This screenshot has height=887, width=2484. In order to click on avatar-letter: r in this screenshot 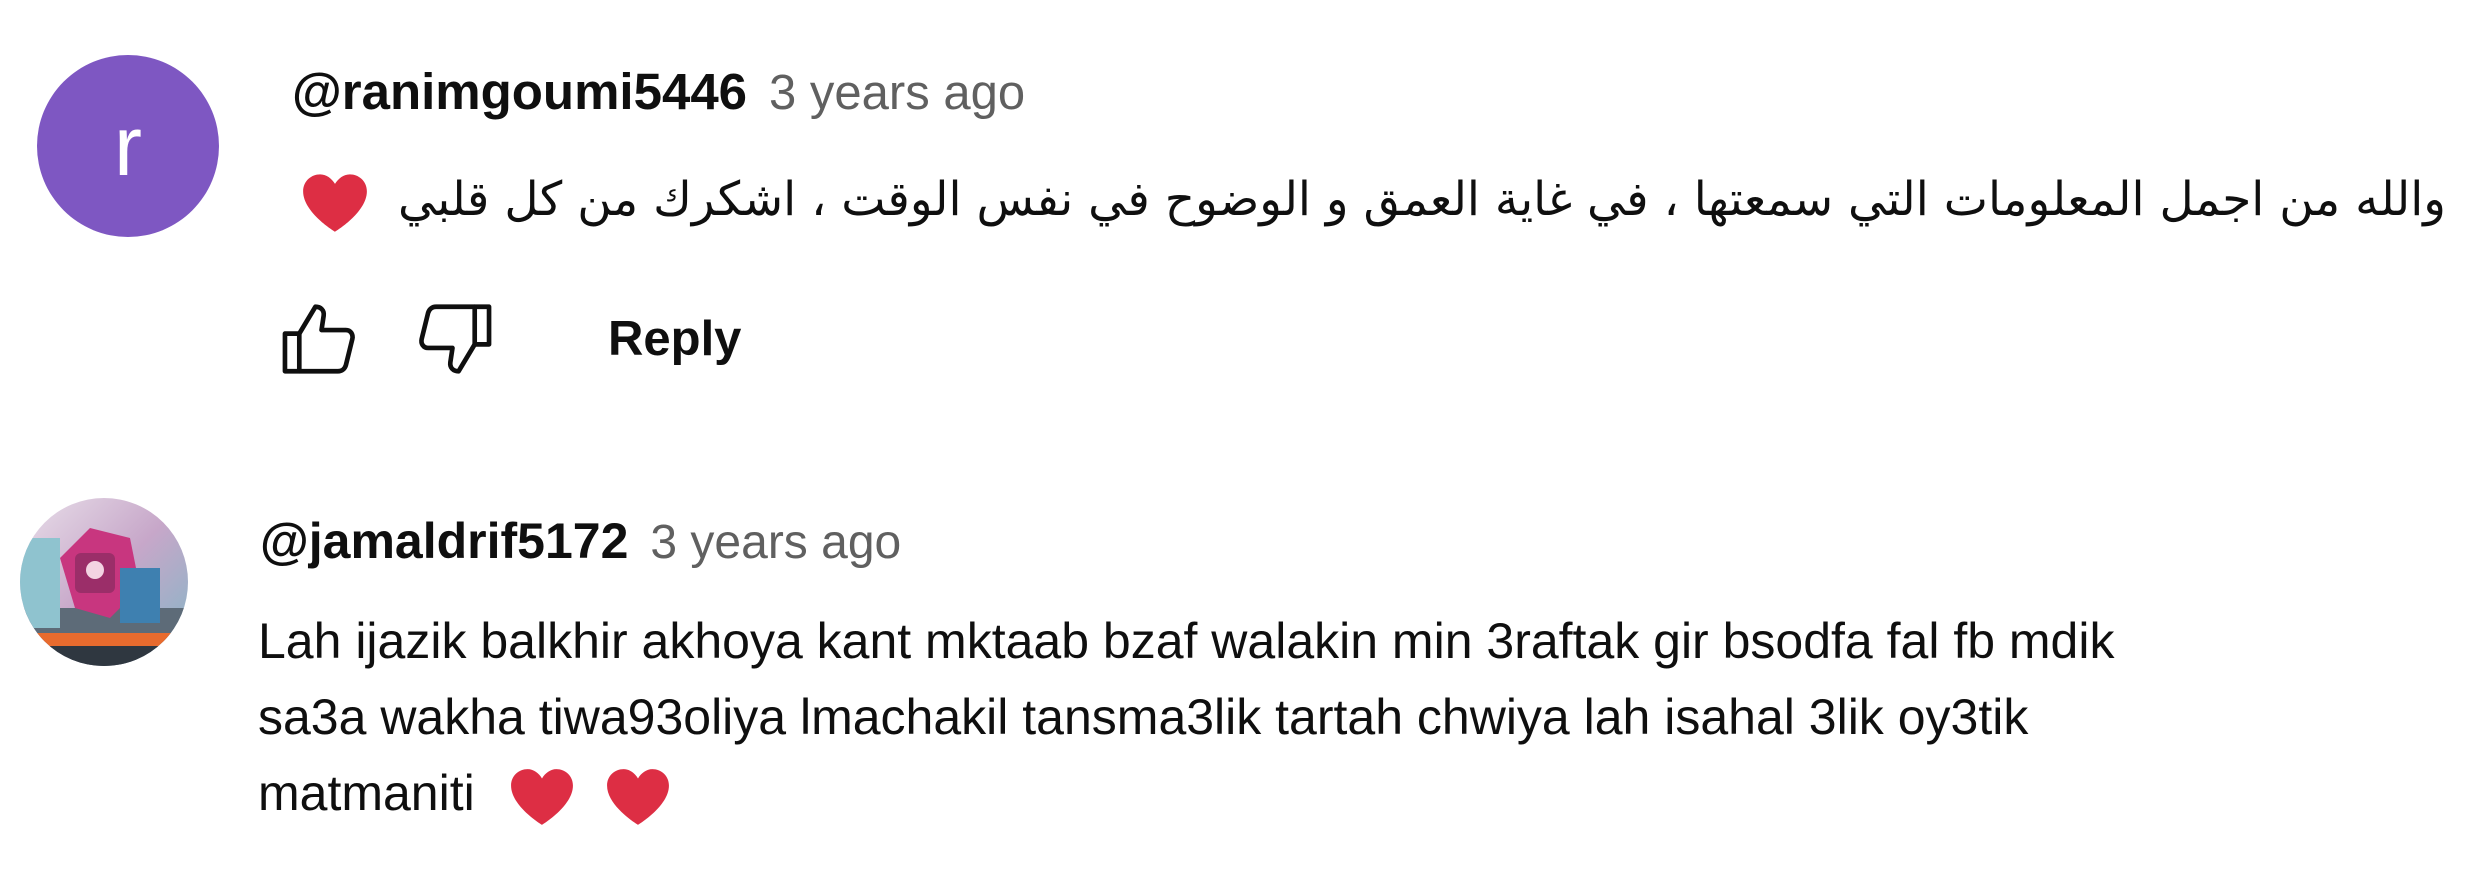, I will do `click(128, 145)`.